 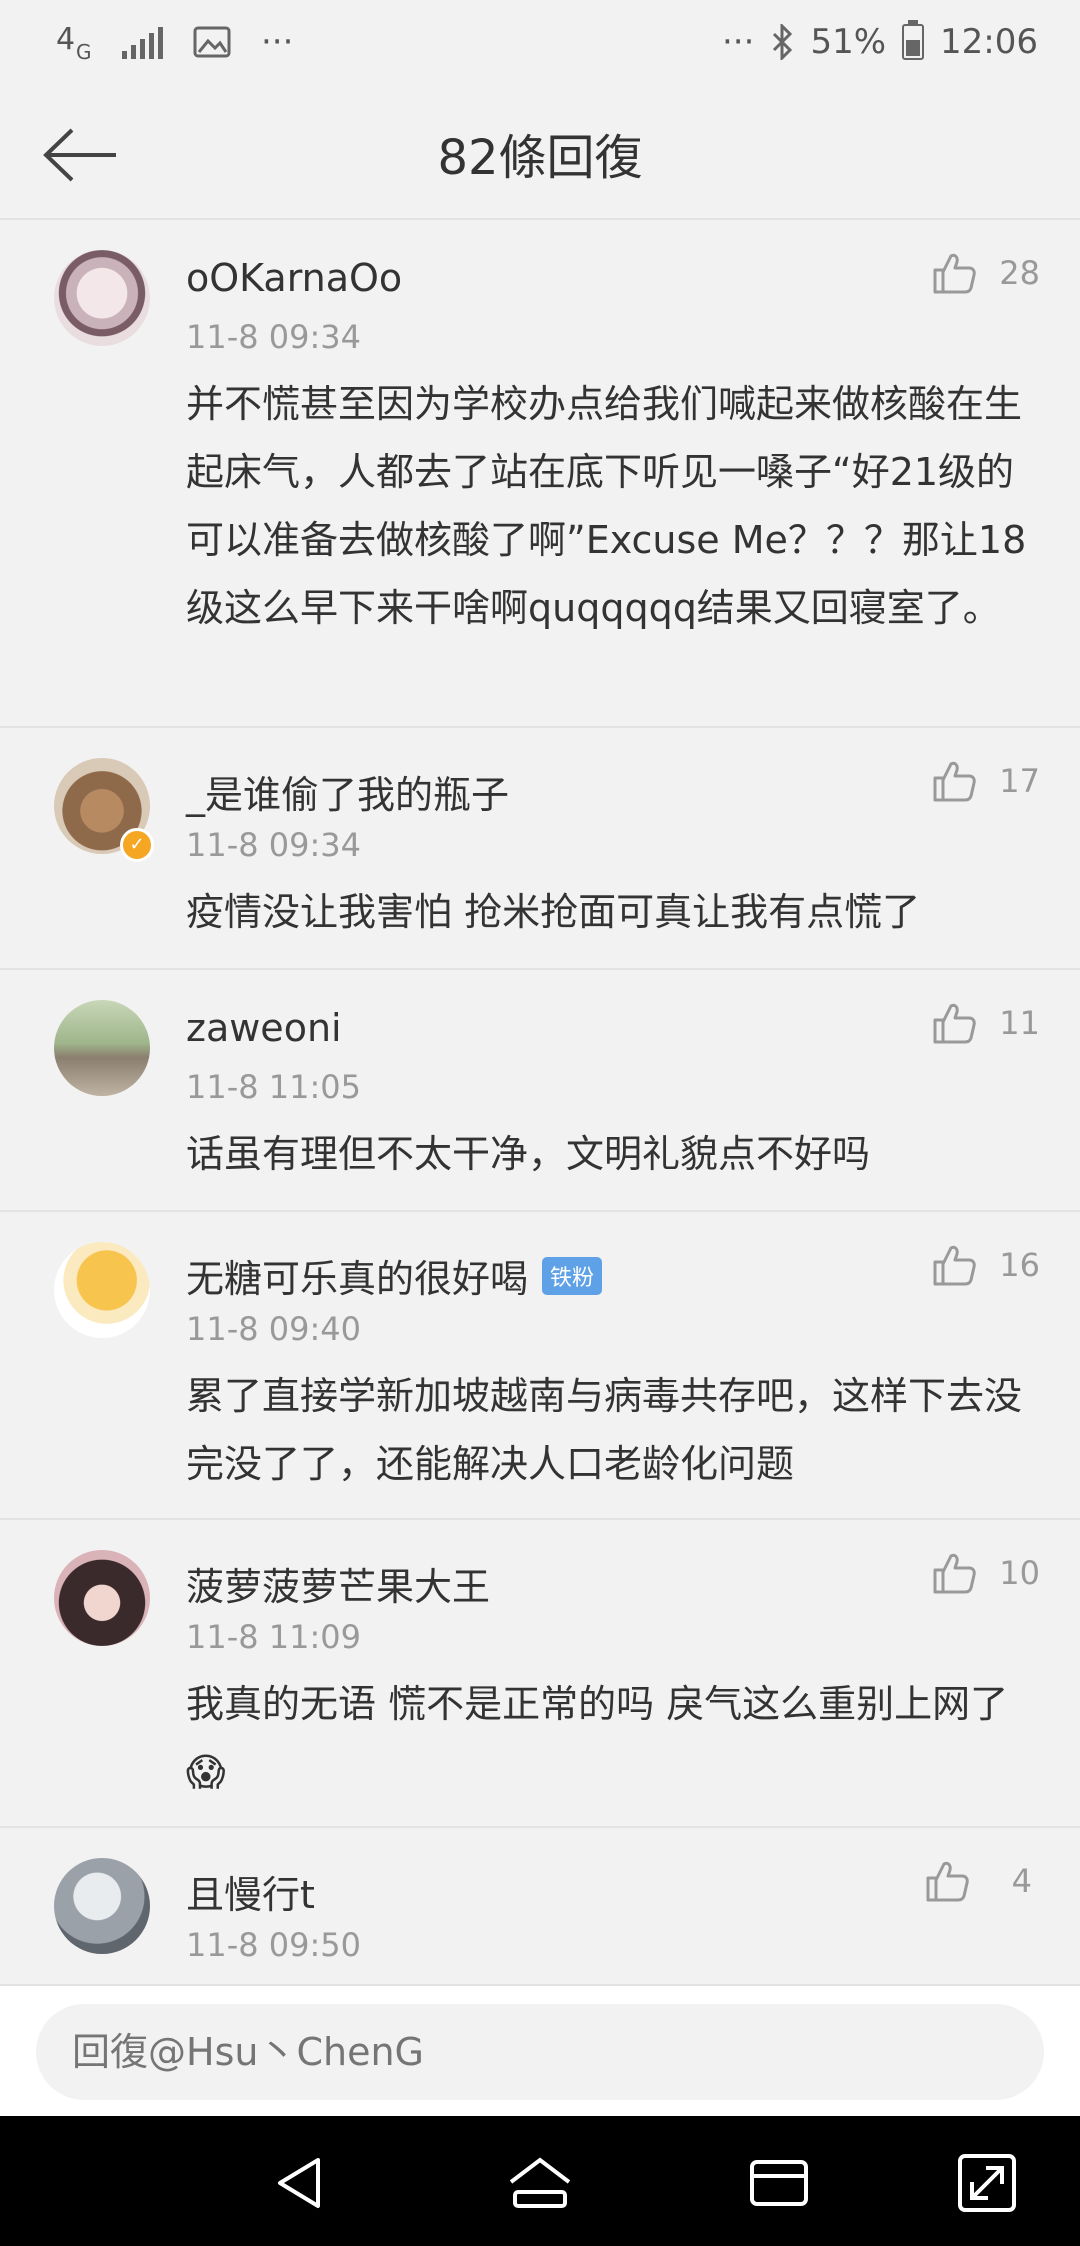 What do you see at coordinates (540, 1091) in the screenshot?
I see `comment-item: zaweoni 11-8 11:05 11 话虽有理但不太干净，文明礼貌点不好吗` at bounding box center [540, 1091].